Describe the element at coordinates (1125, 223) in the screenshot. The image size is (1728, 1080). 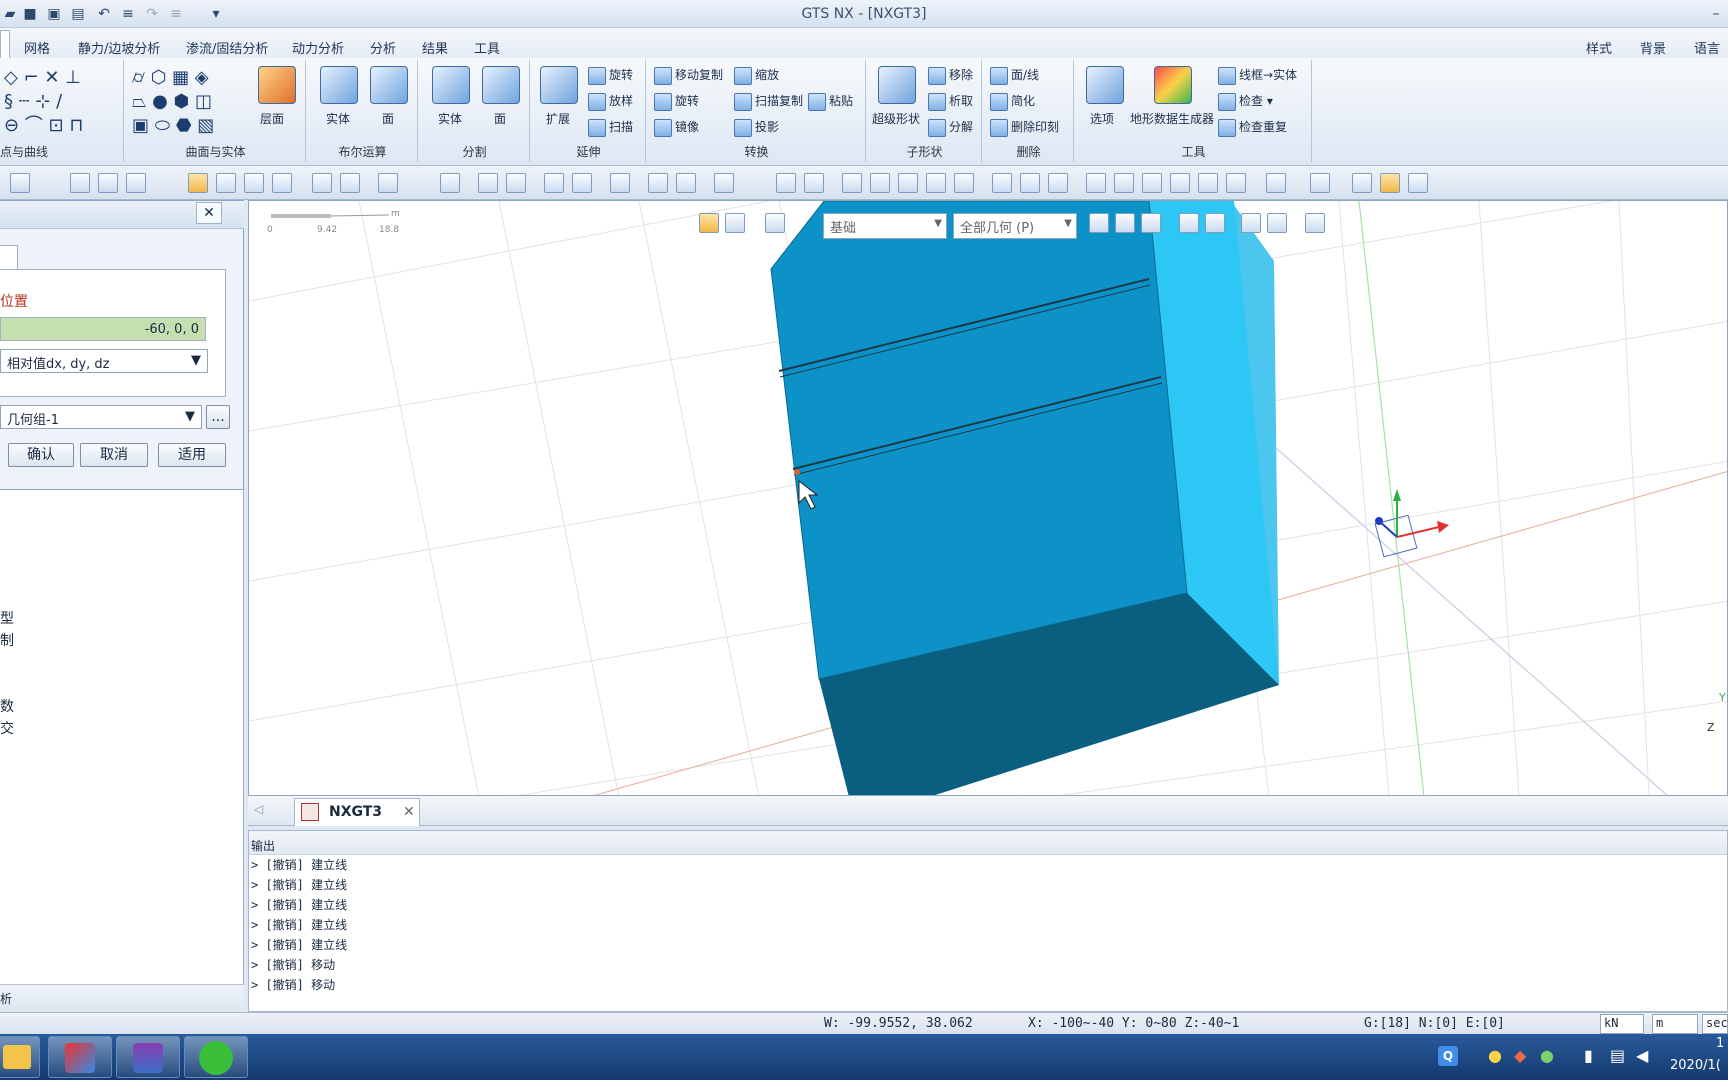
I see `select-face-icon` at that location.